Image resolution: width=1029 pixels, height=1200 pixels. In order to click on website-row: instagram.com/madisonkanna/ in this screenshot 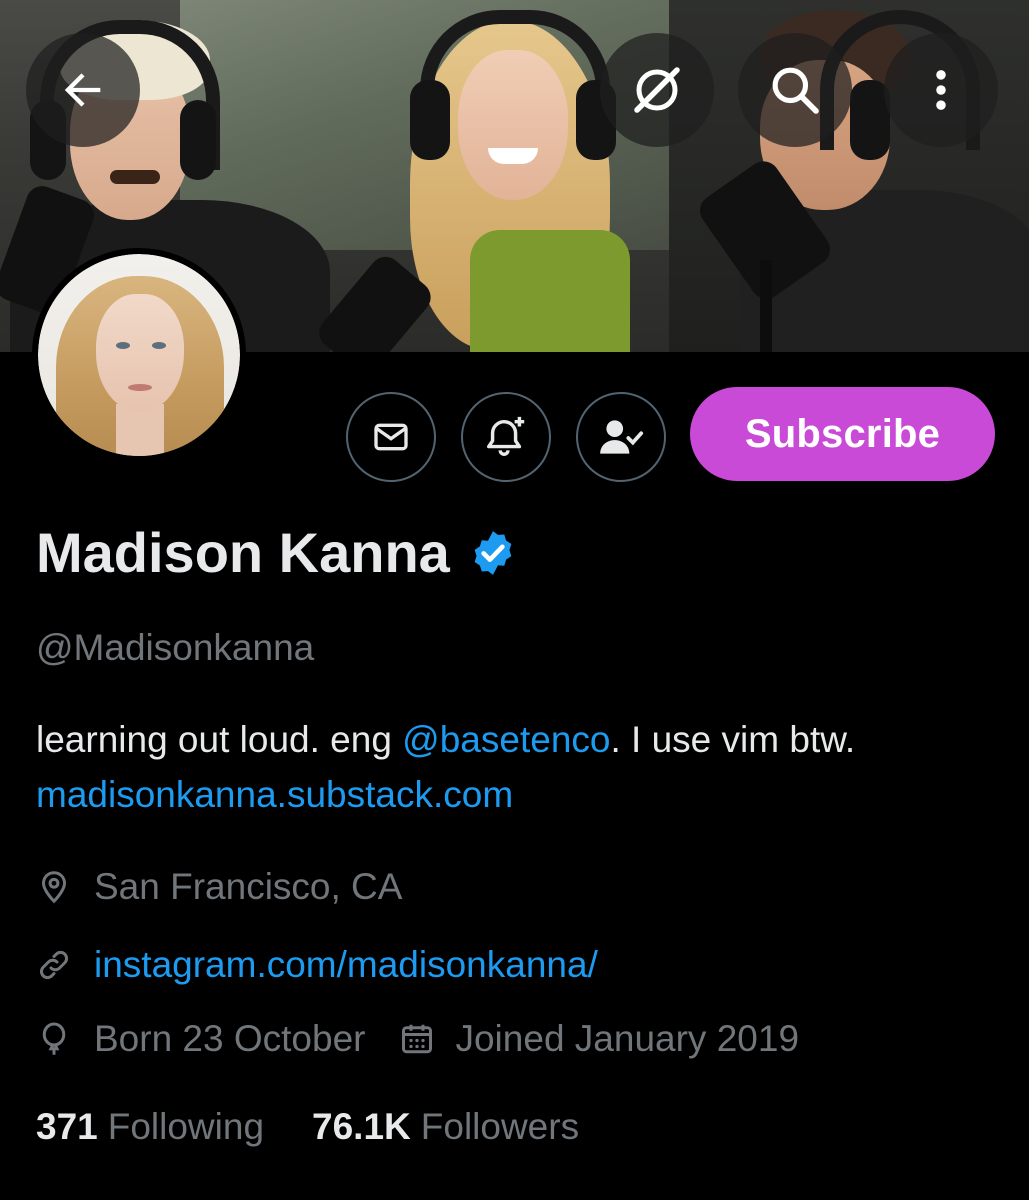, I will do `click(317, 965)`.